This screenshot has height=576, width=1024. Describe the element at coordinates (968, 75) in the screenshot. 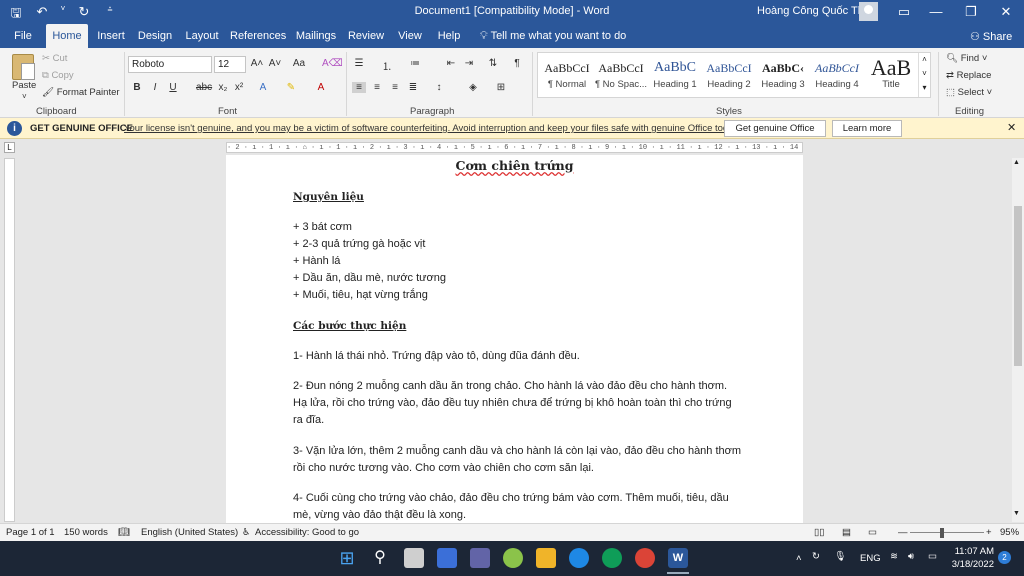

I see `replace-button: ⇄ Replace` at that location.